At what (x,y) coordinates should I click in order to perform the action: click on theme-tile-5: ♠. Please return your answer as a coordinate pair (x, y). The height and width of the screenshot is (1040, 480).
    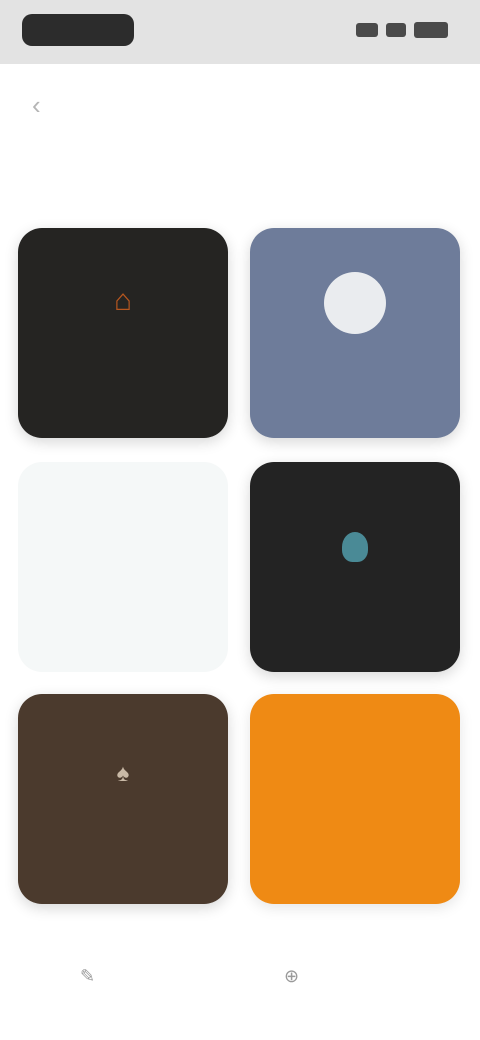
    Looking at the image, I should click on (123, 799).